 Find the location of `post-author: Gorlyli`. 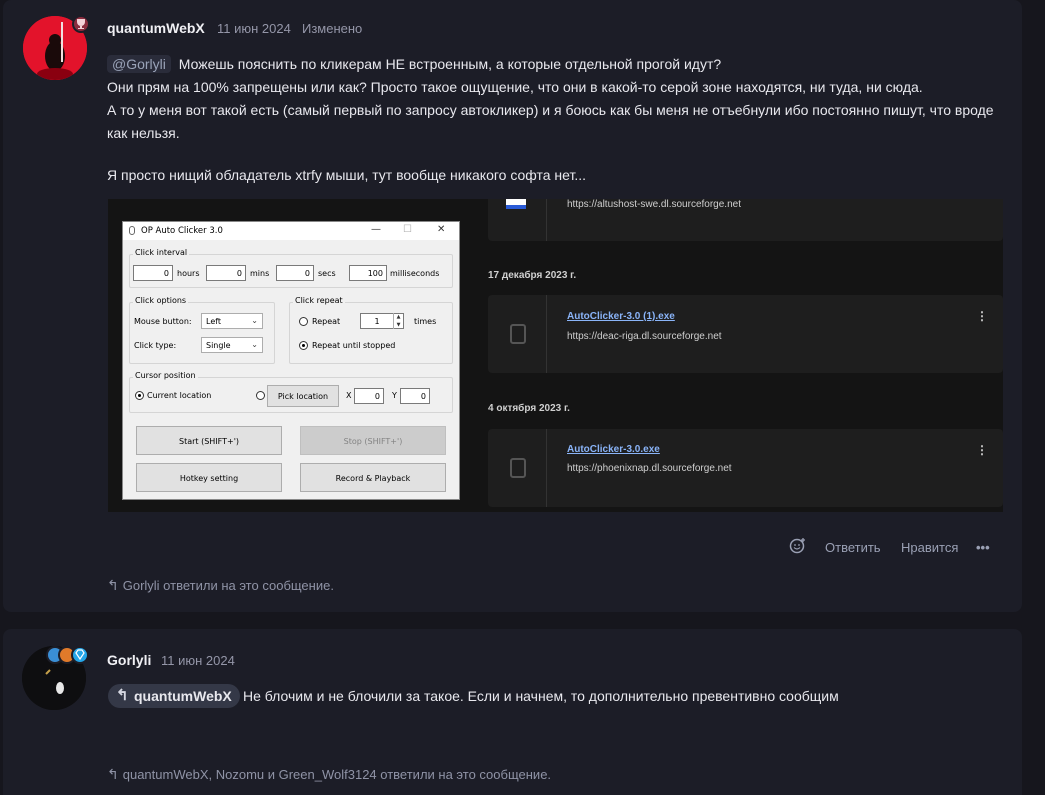

post-author: Gorlyli is located at coordinates (129, 660).